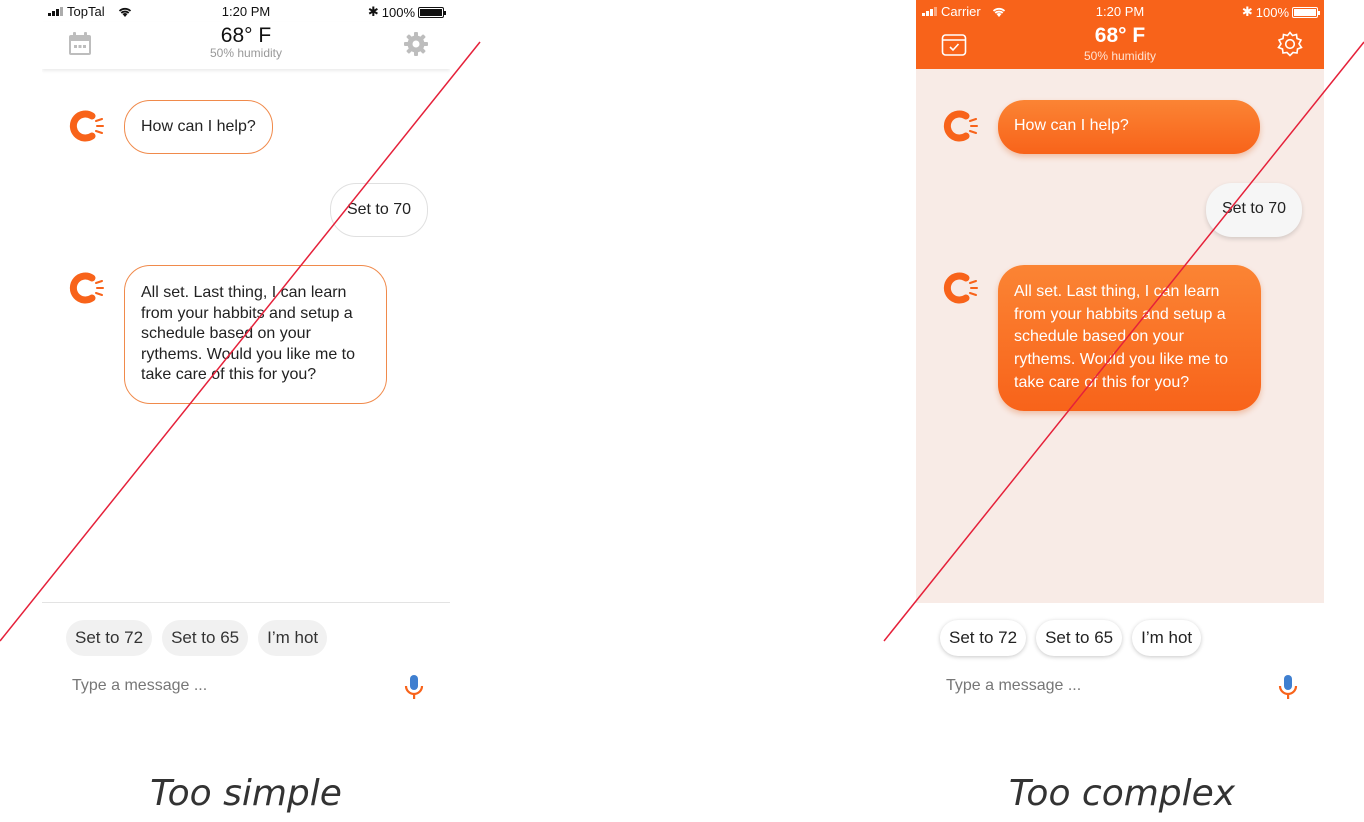  What do you see at coordinates (1120, 11) in the screenshot?
I see `status-bar: Carrier 1:20 PM ✱ 100%` at bounding box center [1120, 11].